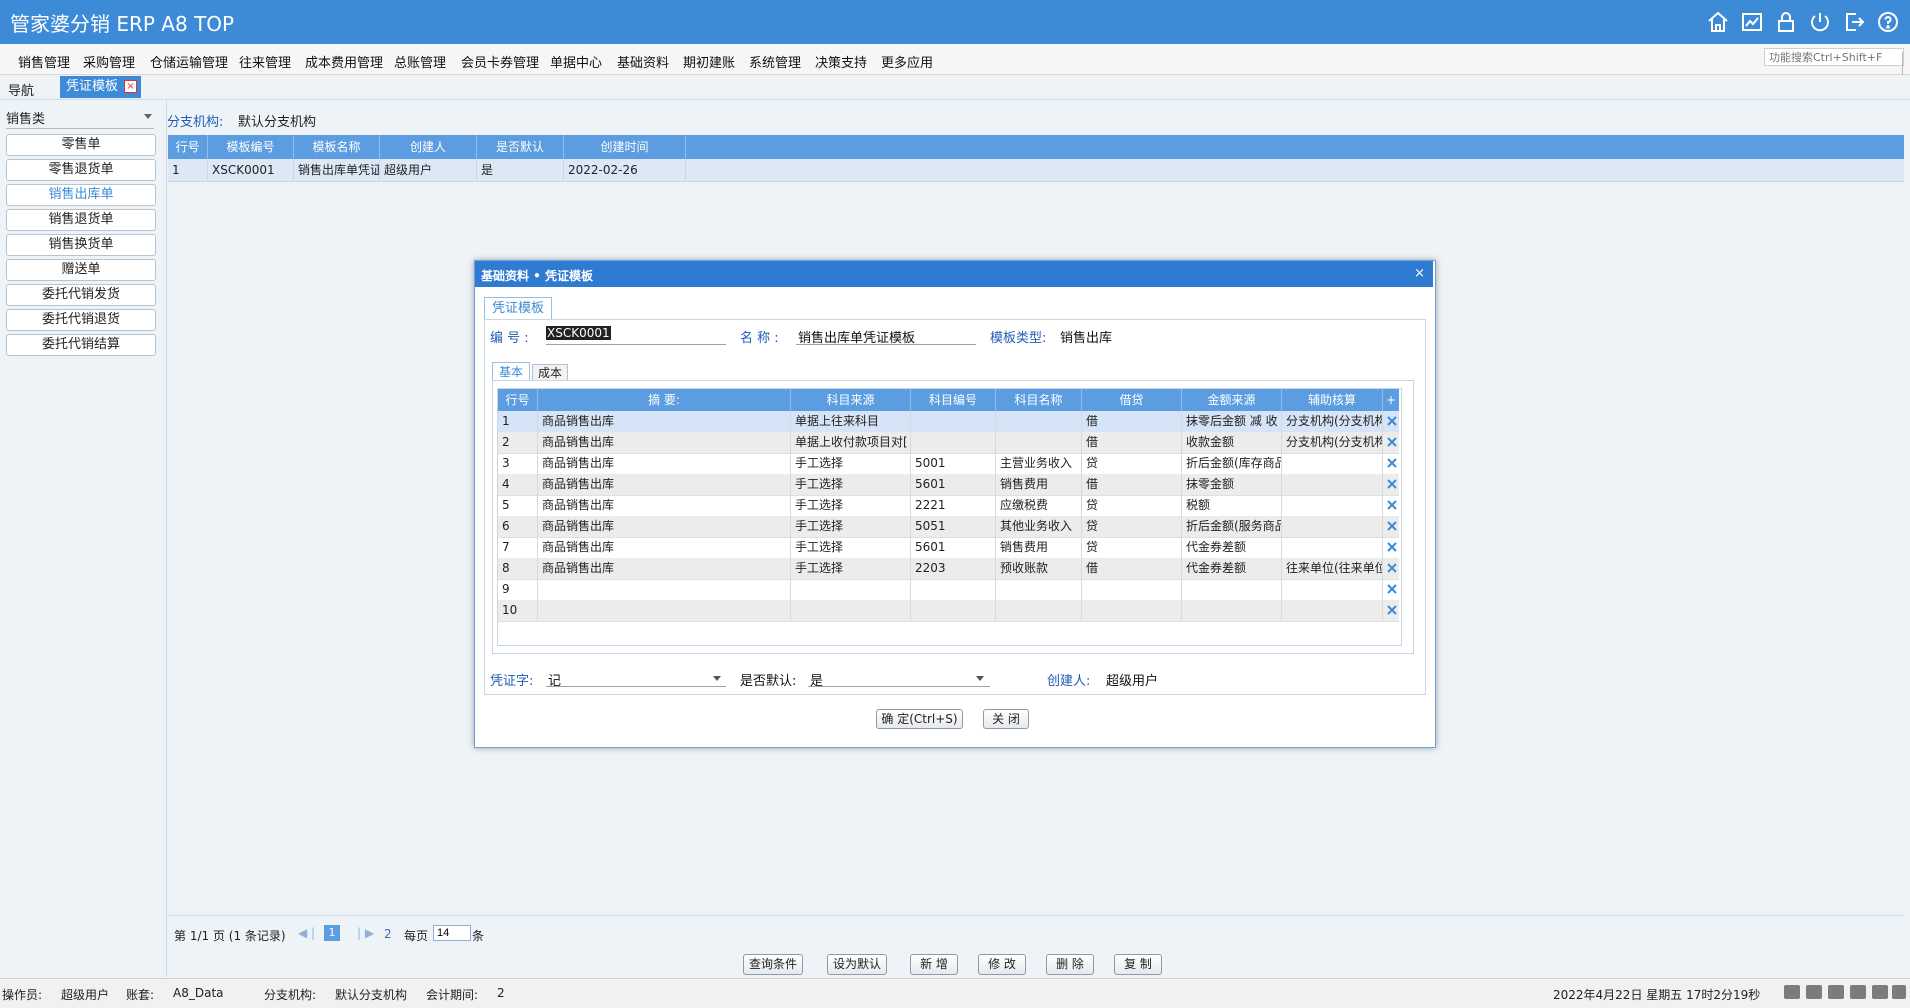 The image size is (1910, 1008). I want to click on table-row: 10, so click(948, 611).